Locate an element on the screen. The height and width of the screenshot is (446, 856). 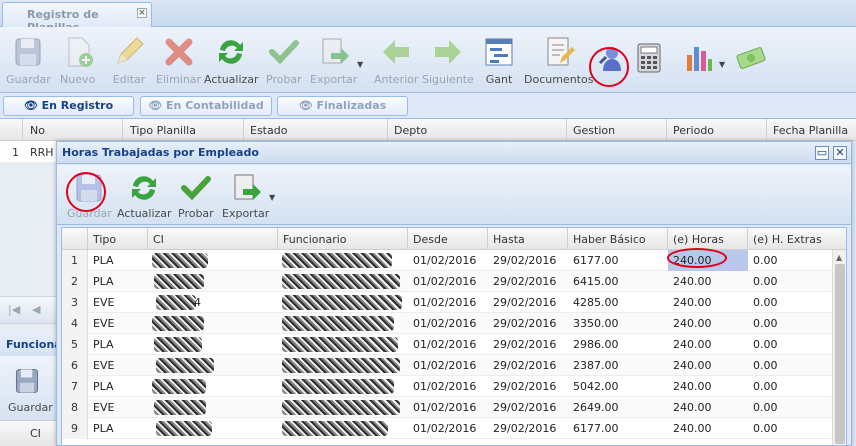
new-button: Nuevo is located at coordinates (77, 60).